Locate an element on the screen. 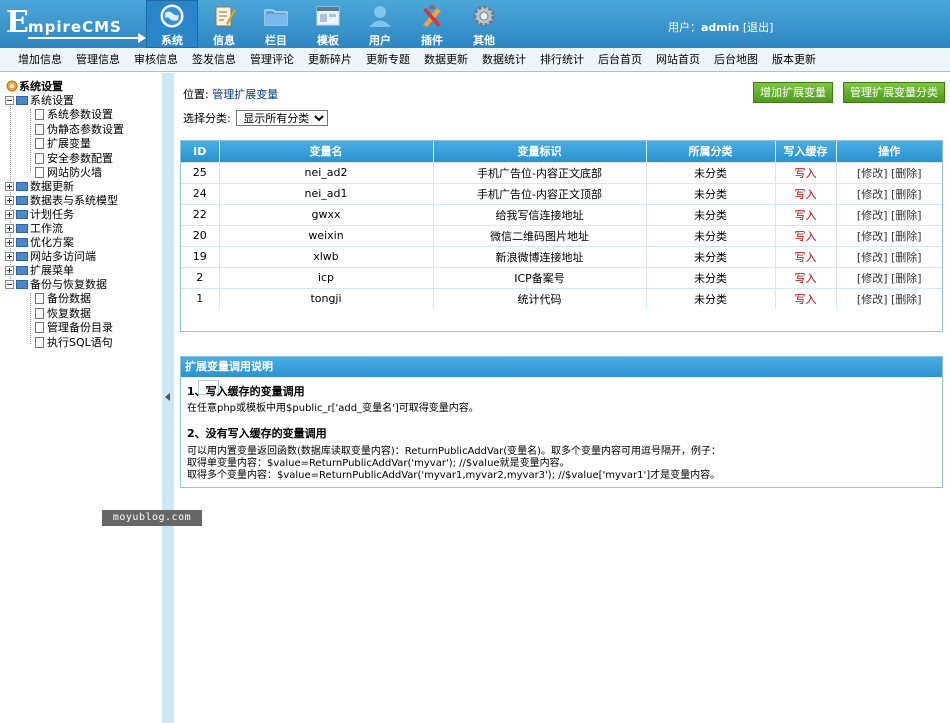  add-variable-button: 增加扩展变量 is located at coordinates (793, 92).